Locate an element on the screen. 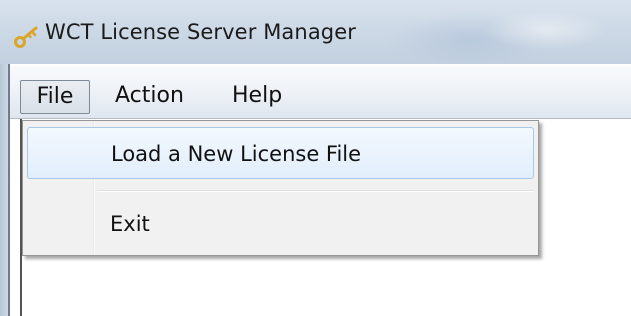 This screenshot has height=316, width=631. menu-file: File is located at coordinates (55, 97).